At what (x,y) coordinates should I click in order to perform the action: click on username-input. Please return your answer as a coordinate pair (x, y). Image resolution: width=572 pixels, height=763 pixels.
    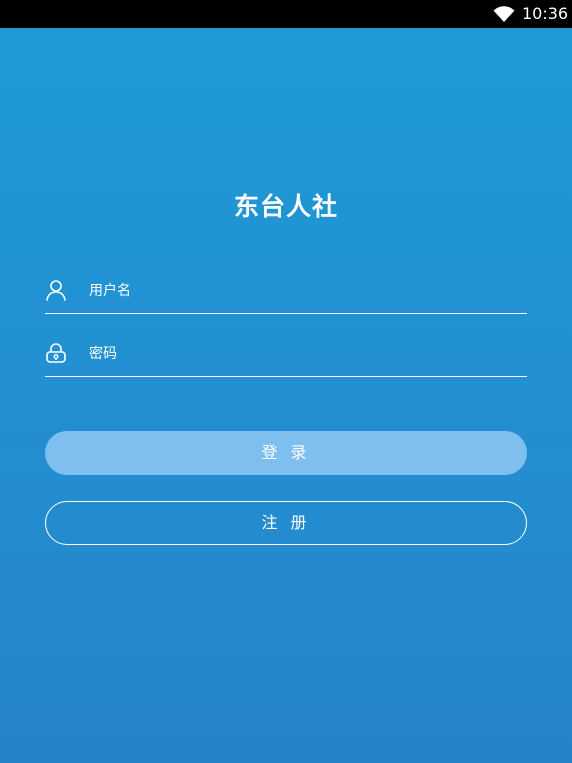
    Looking at the image, I should click on (299, 291).